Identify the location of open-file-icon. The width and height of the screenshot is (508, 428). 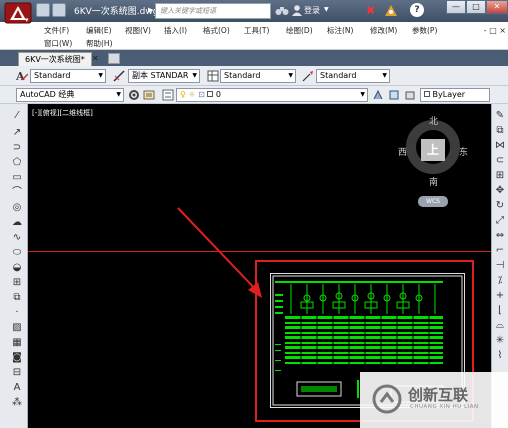
(59, 10).